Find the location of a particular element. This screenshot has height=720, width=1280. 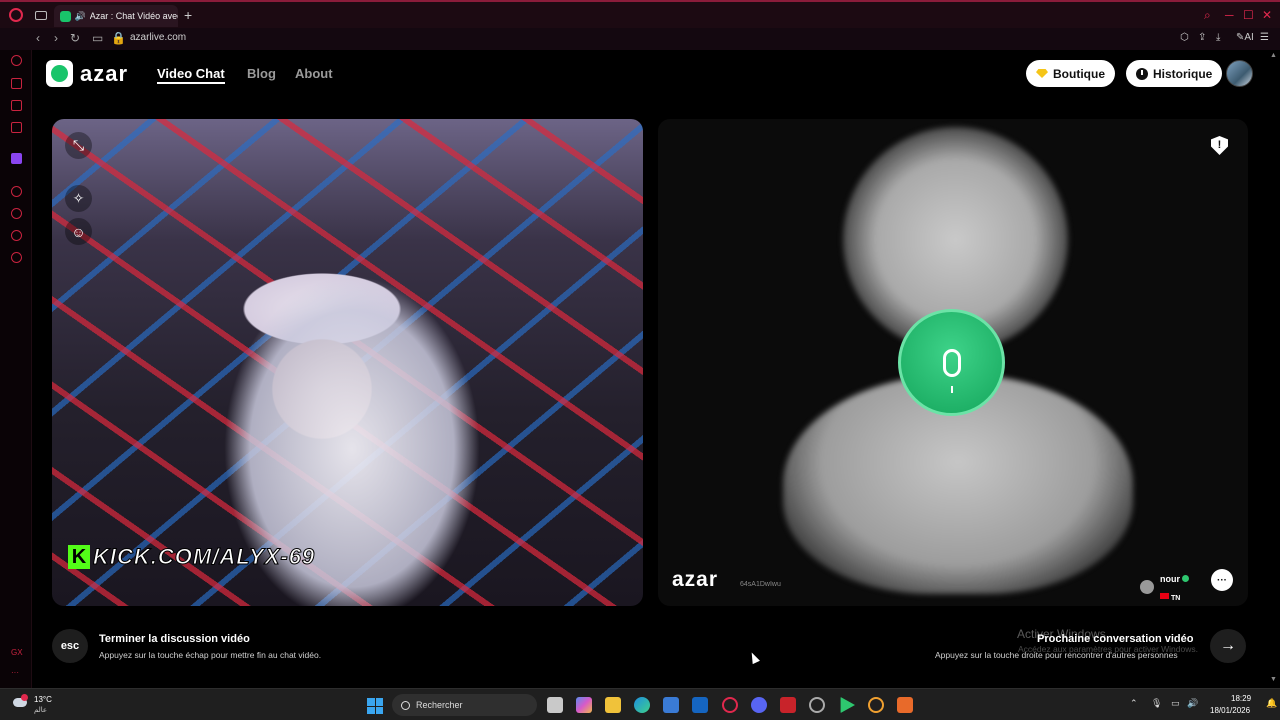

aria-ai-button: ✎AI is located at coordinates (1245, 37).